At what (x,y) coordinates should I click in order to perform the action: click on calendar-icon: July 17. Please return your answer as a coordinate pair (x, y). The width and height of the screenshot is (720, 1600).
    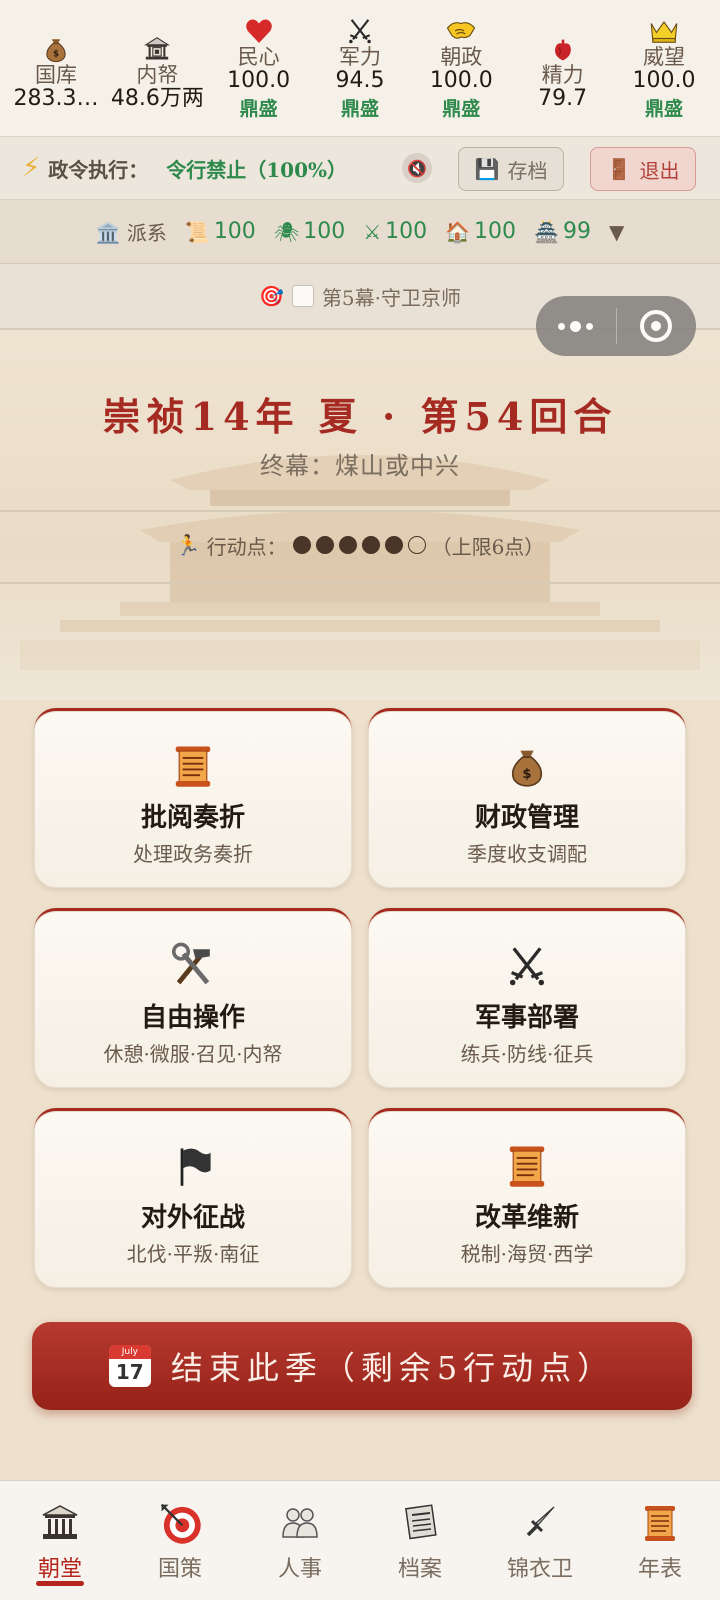
    Looking at the image, I should click on (129, 1366).